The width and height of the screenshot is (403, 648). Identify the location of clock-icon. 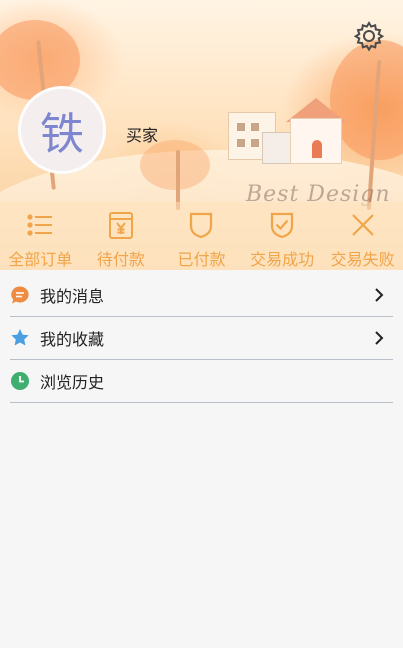
(20, 381).